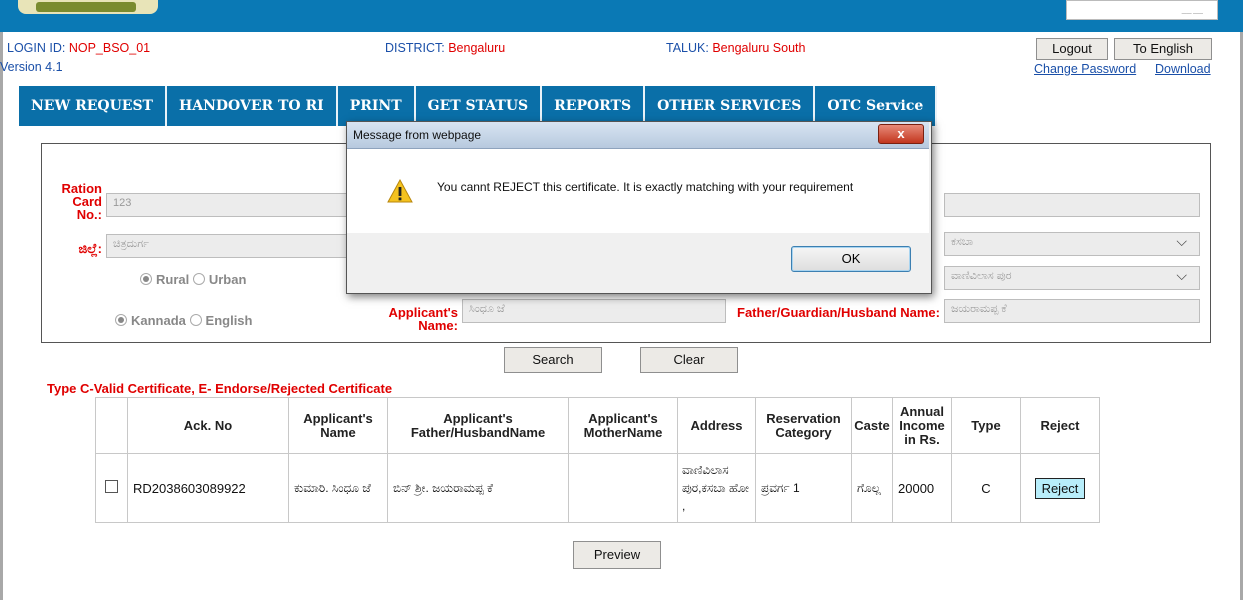 The height and width of the screenshot is (600, 1243). I want to click on applicant-name-label: Applicant's Name:, so click(423, 319).